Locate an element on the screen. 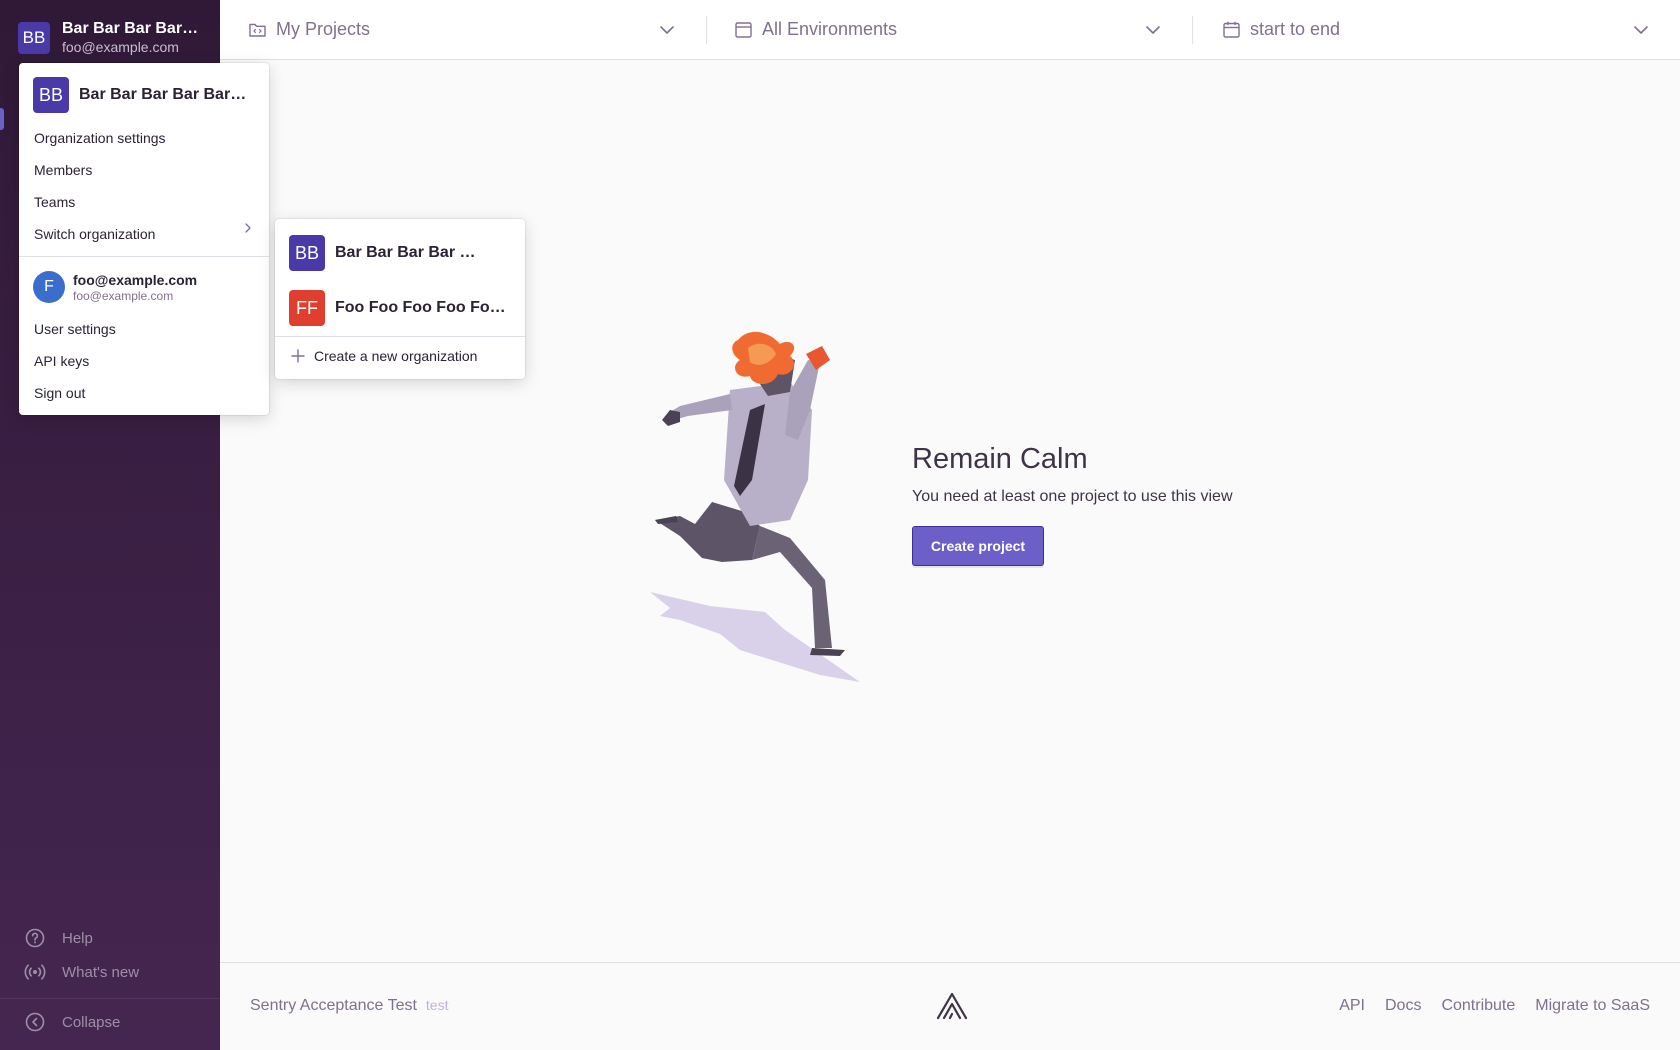 The width and height of the screenshot is (1680, 1050). menu-item-organization-settings: Organization settings is located at coordinates (100, 138).